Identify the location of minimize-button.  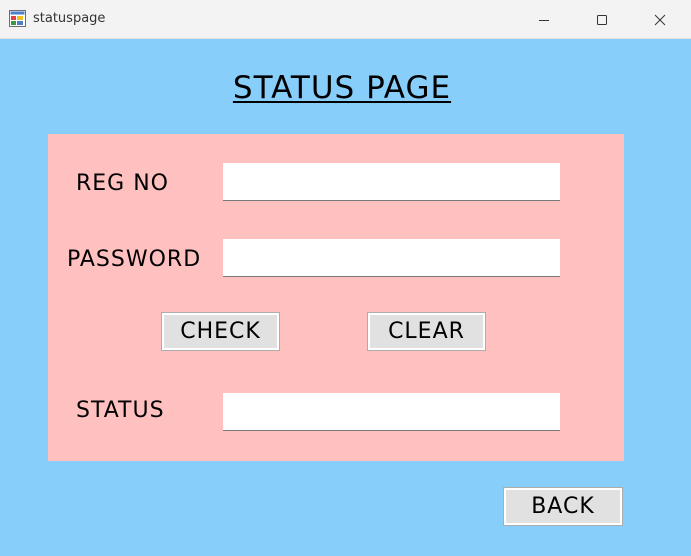
(544, 19).